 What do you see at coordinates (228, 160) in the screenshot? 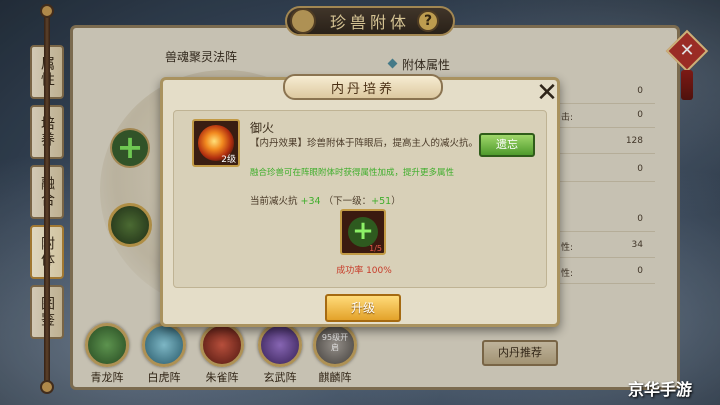
I see `pill-level: 2级` at bounding box center [228, 160].